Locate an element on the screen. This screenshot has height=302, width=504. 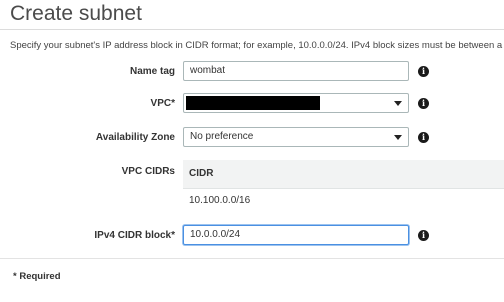
name-tag-input: wombat is located at coordinates (296, 71).